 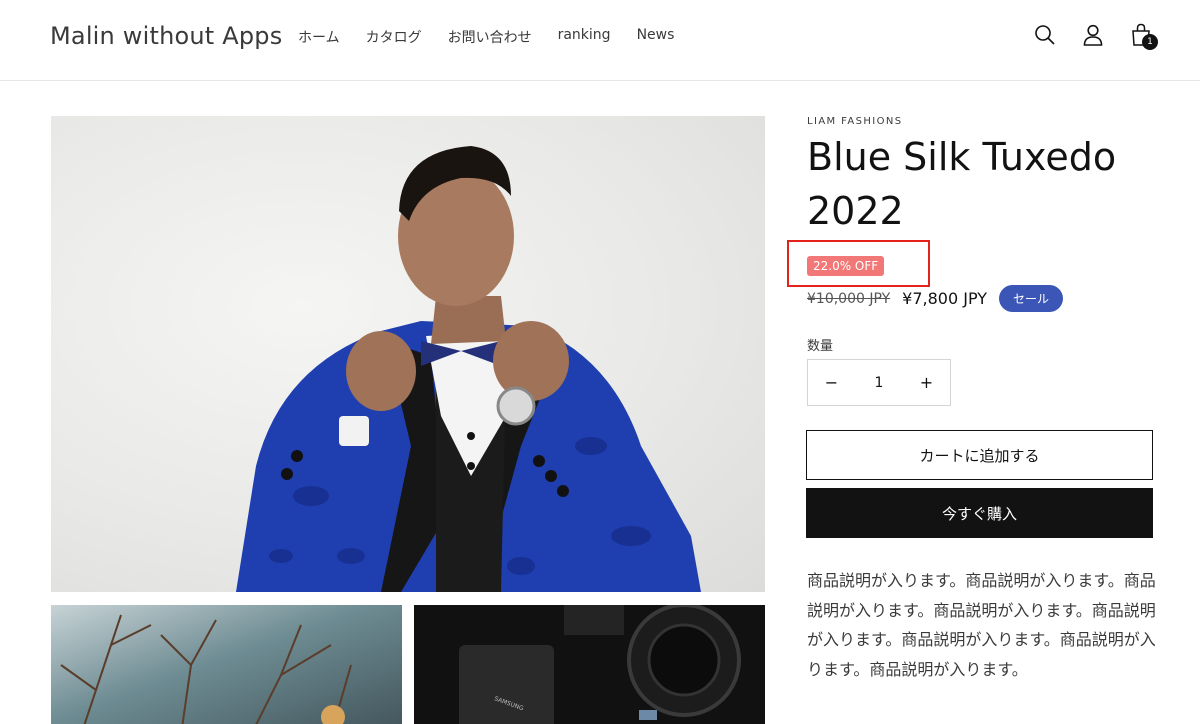 What do you see at coordinates (846, 266) in the screenshot?
I see `discount-badge: 22.0% OFF` at bounding box center [846, 266].